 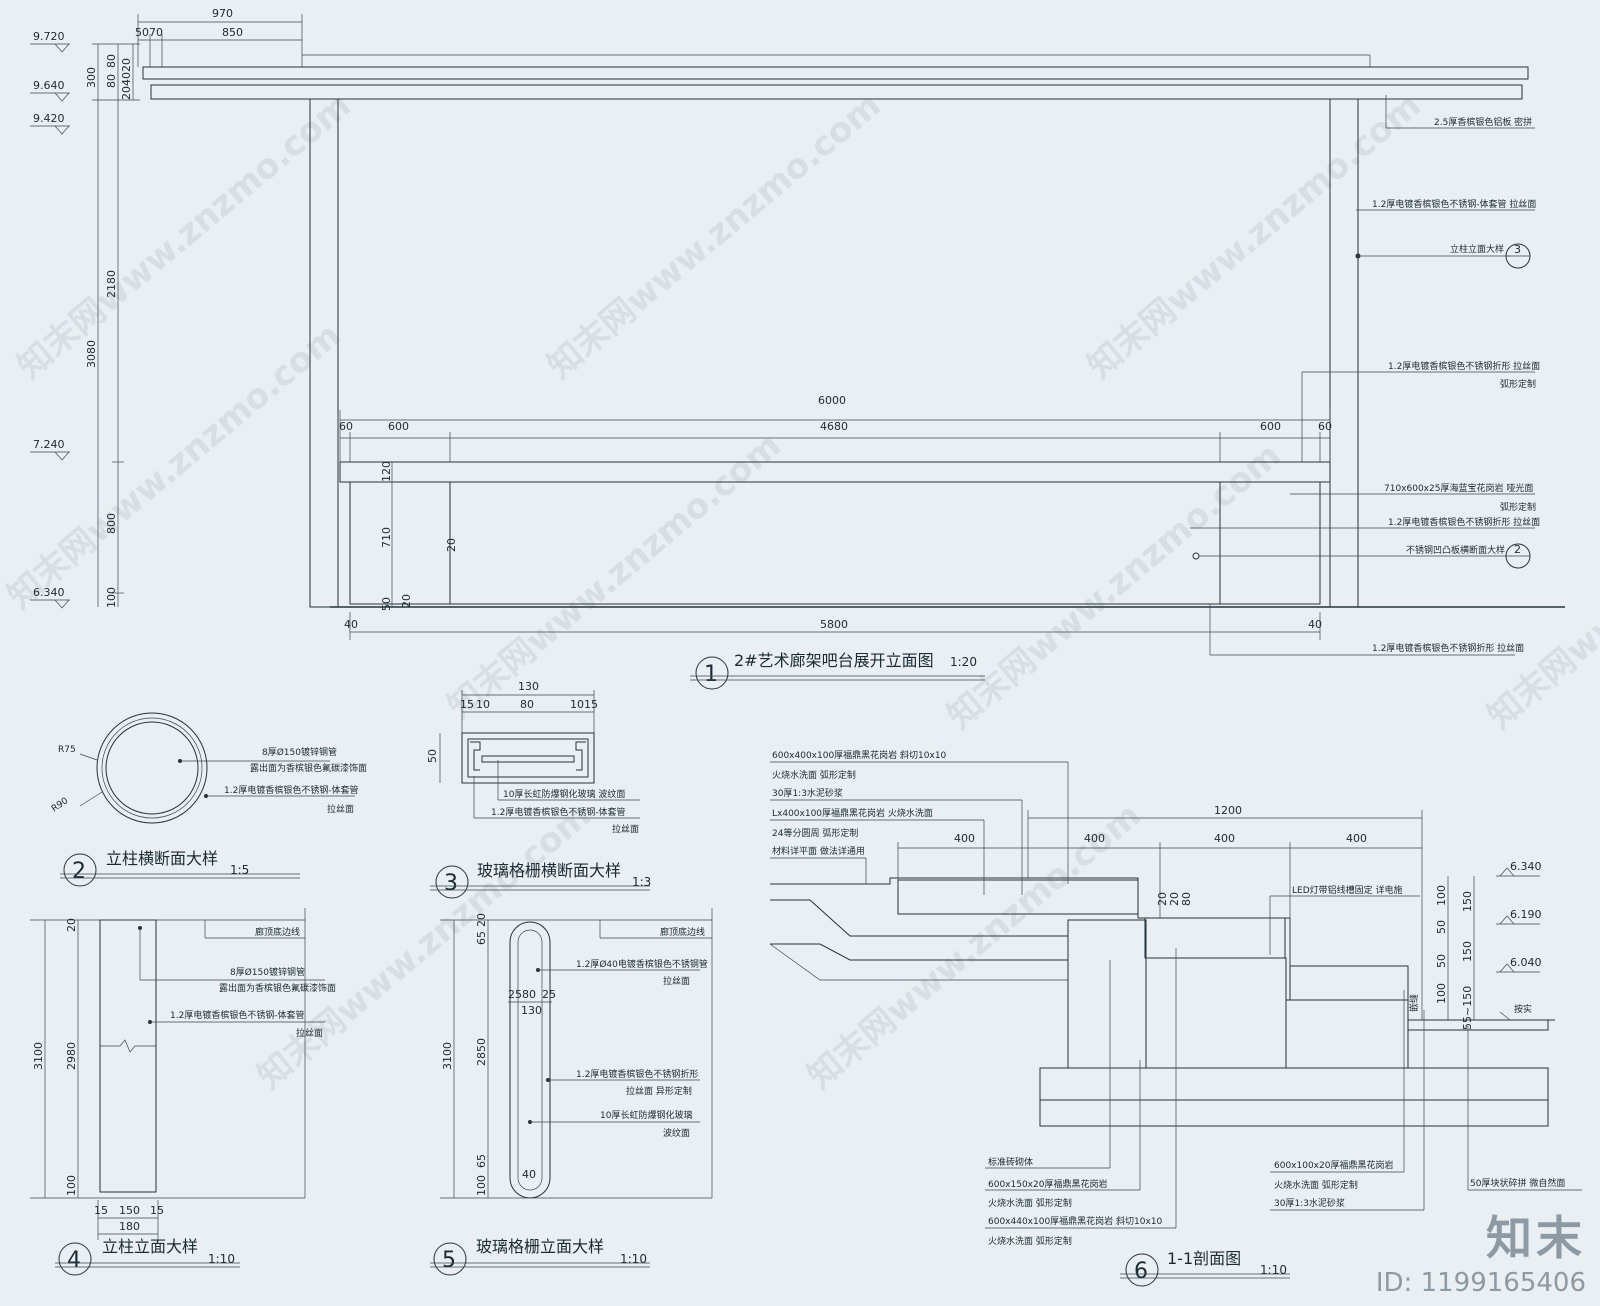 What do you see at coordinates (637, 1074) in the screenshot?
I see `note-fold5: 1.2厚电镀香槟银色不锈钢折形` at bounding box center [637, 1074].